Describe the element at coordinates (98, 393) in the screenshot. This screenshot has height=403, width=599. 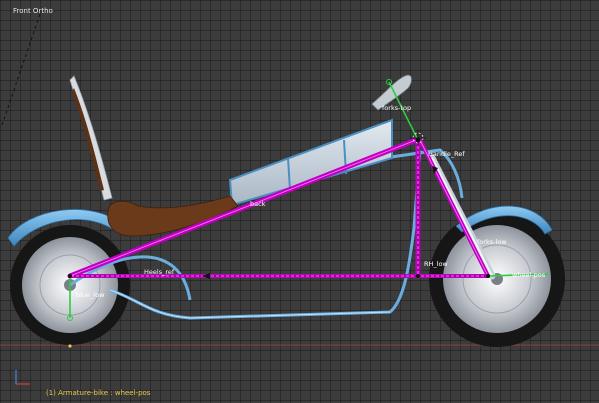
I see `status-text: (1) Armature-bike : wheel-pos` at that location.